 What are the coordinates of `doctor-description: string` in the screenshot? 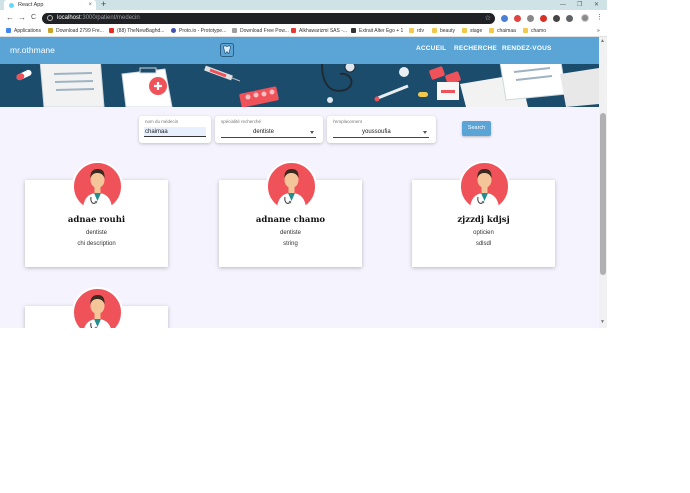 It's located at (290, 244).